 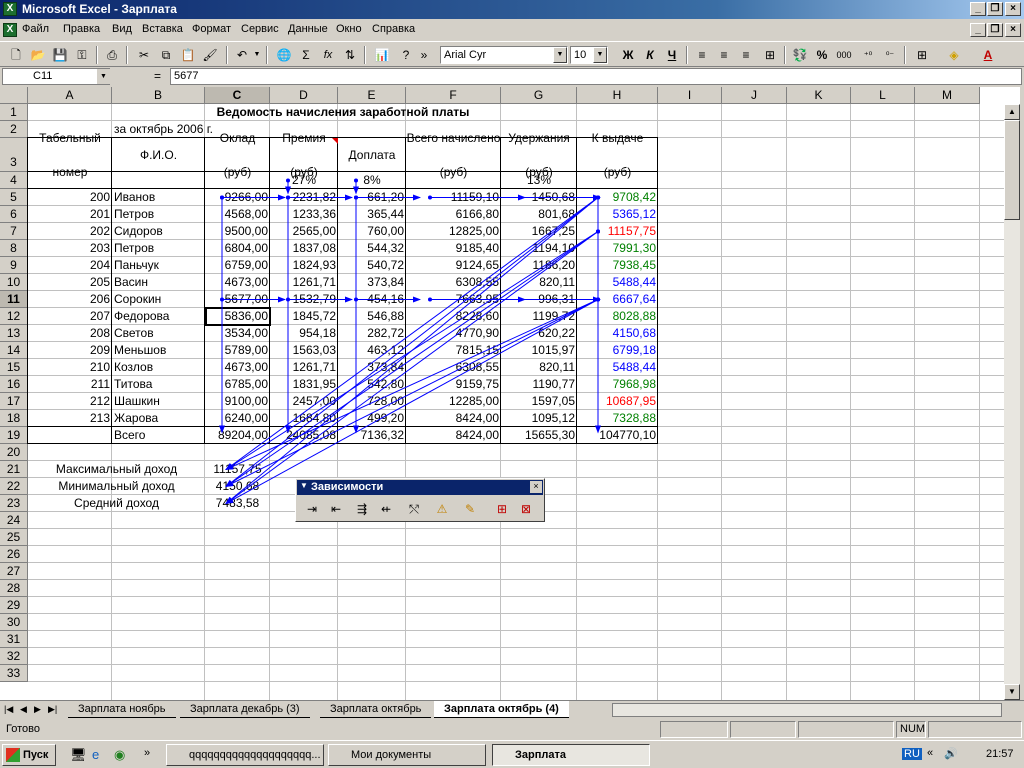 What do you see at coordinates (13, 755) in the screenshot?
I see `windows-logo-icon` at bounding box center [13, 755].